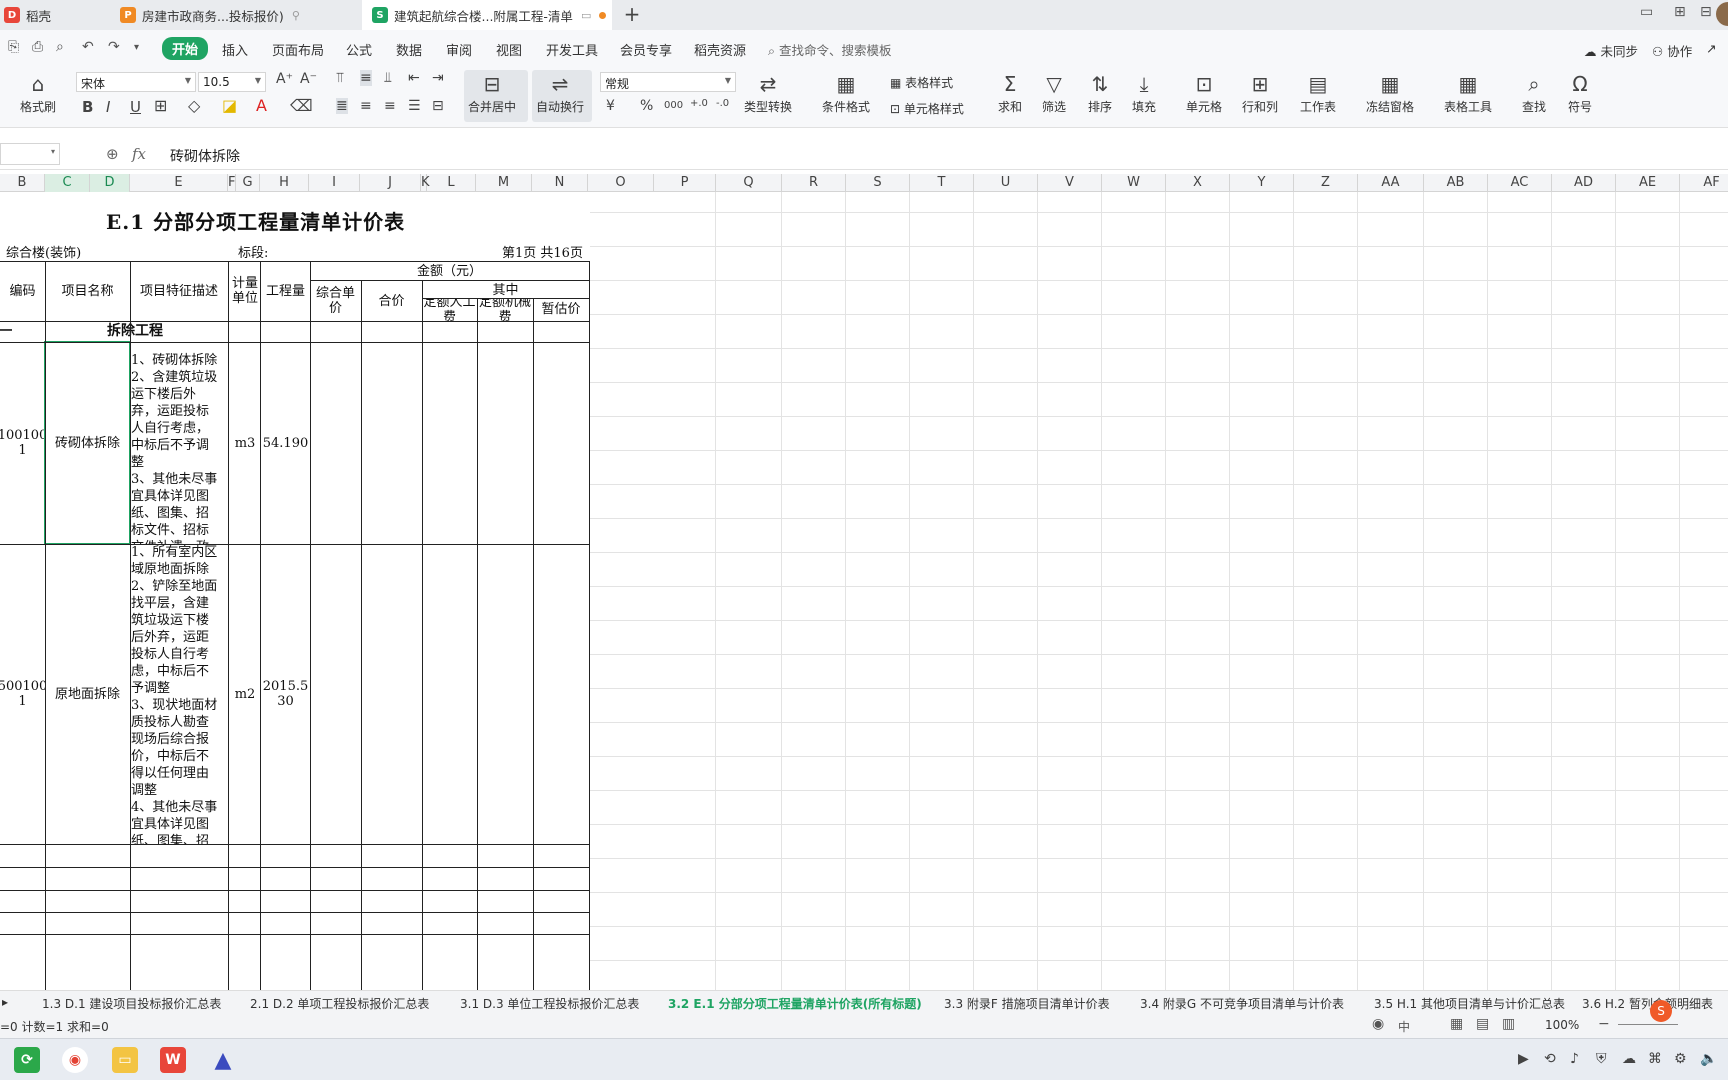 The width and height of the screenshot is (1728, 1080). I want to click on tray-player-icon: ▶, so click(1523, 1059).